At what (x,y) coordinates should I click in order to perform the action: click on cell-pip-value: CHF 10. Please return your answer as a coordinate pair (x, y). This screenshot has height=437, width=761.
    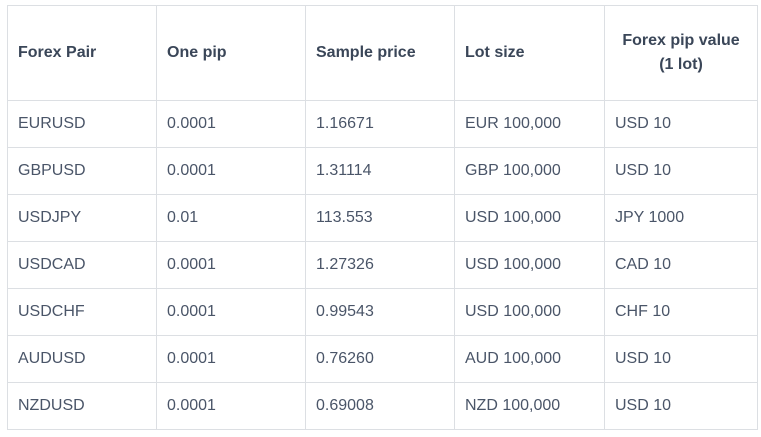
    Looking at the image, I should click on (681, 312).